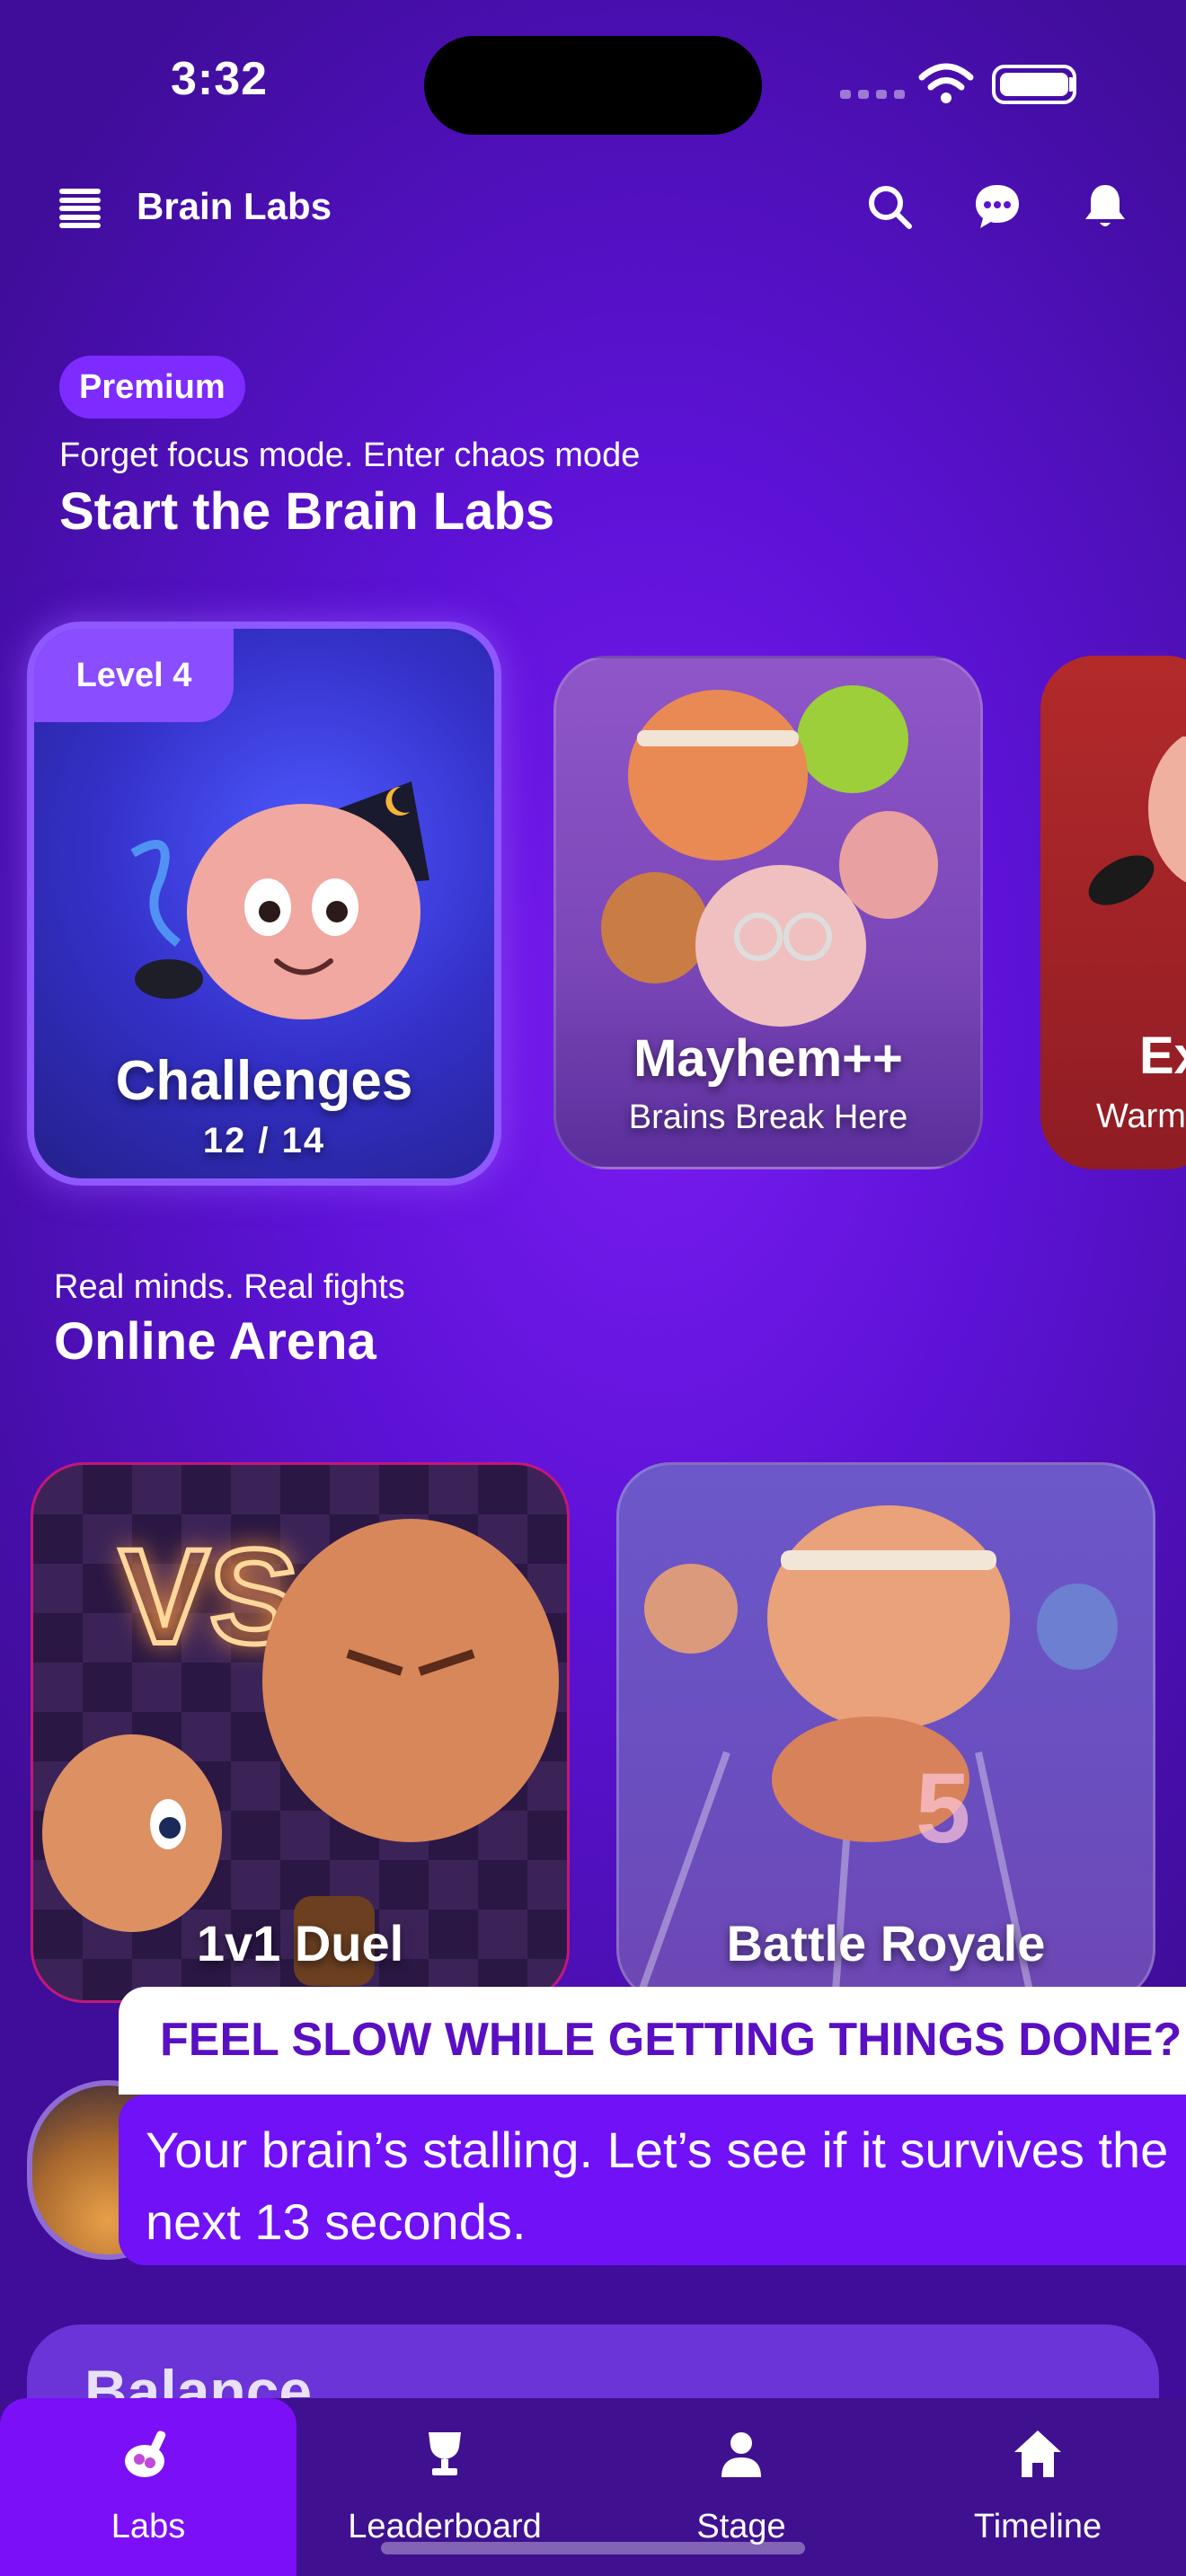 The height and width of the screenshot is (2576, 1186). Describe the element at coordinates (148, 2526) in the screenshot. I see `nav-label-labs: Labs` at that location.